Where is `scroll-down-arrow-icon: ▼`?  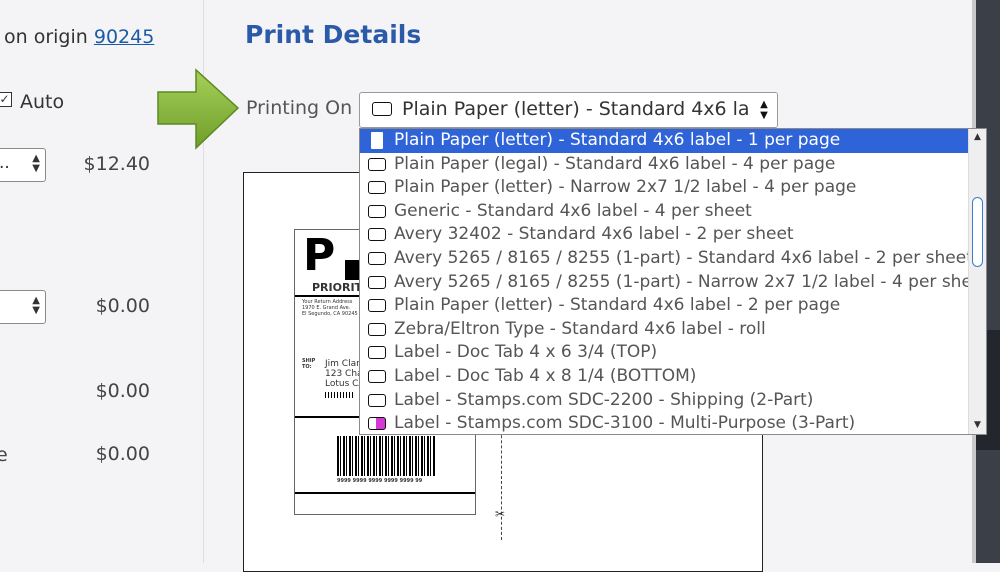
scroll-down-arrow-icon: ▼ is located at coordinates (977, 425).